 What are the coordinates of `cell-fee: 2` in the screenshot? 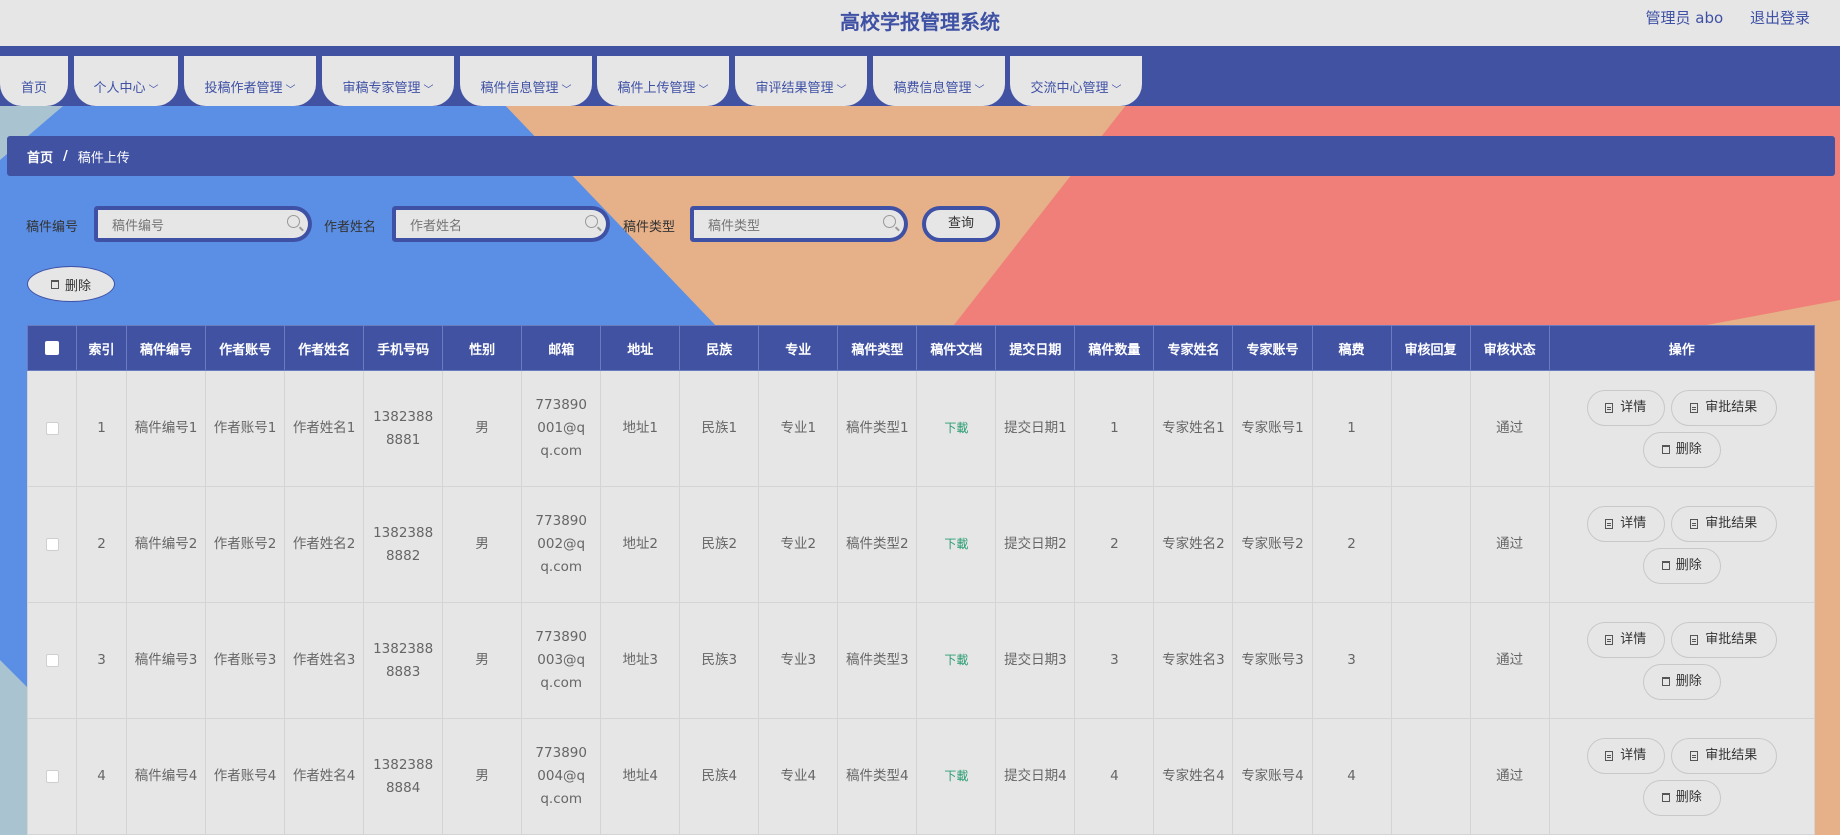 It's located at (1351, 544).